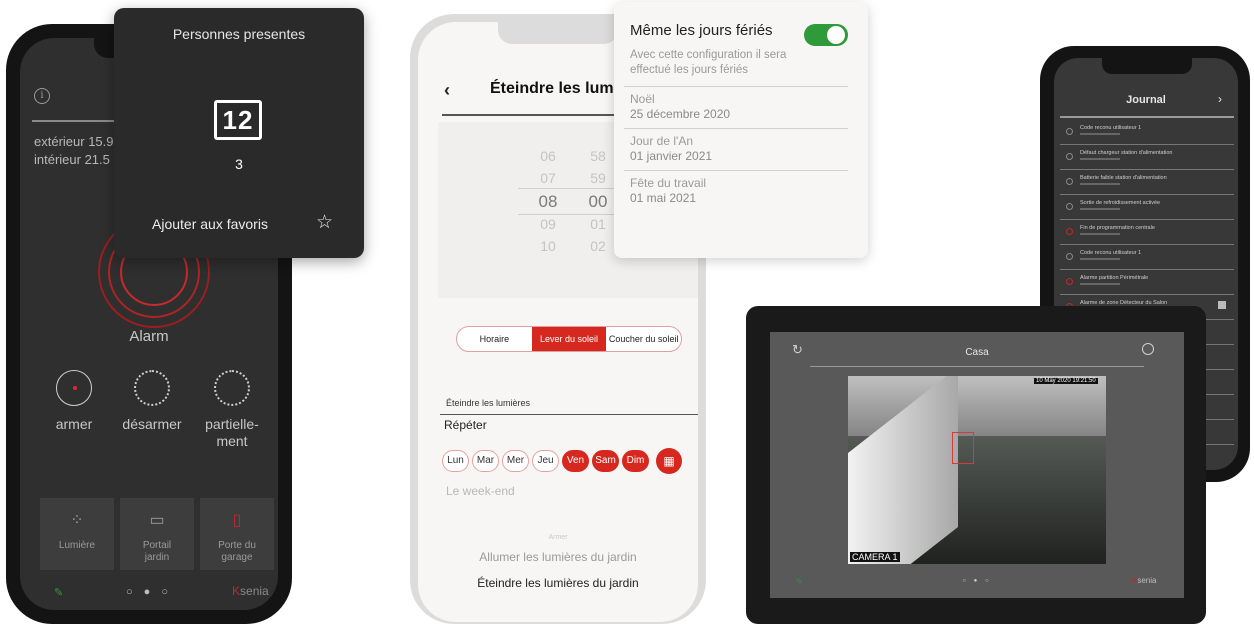 This screenshot has height=624, width=1254. Describe the element at coordinates (643, 339) in the screenshot. I see `segment-sunset: Coucher du soleil` at that location.